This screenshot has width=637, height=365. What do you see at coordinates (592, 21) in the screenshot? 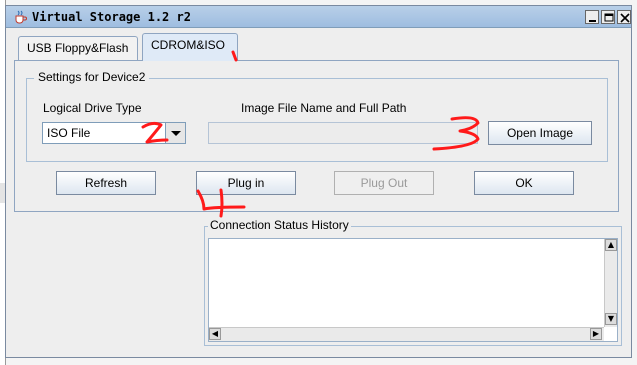
I see `minimize-icon` at bounding box center [592, 21].